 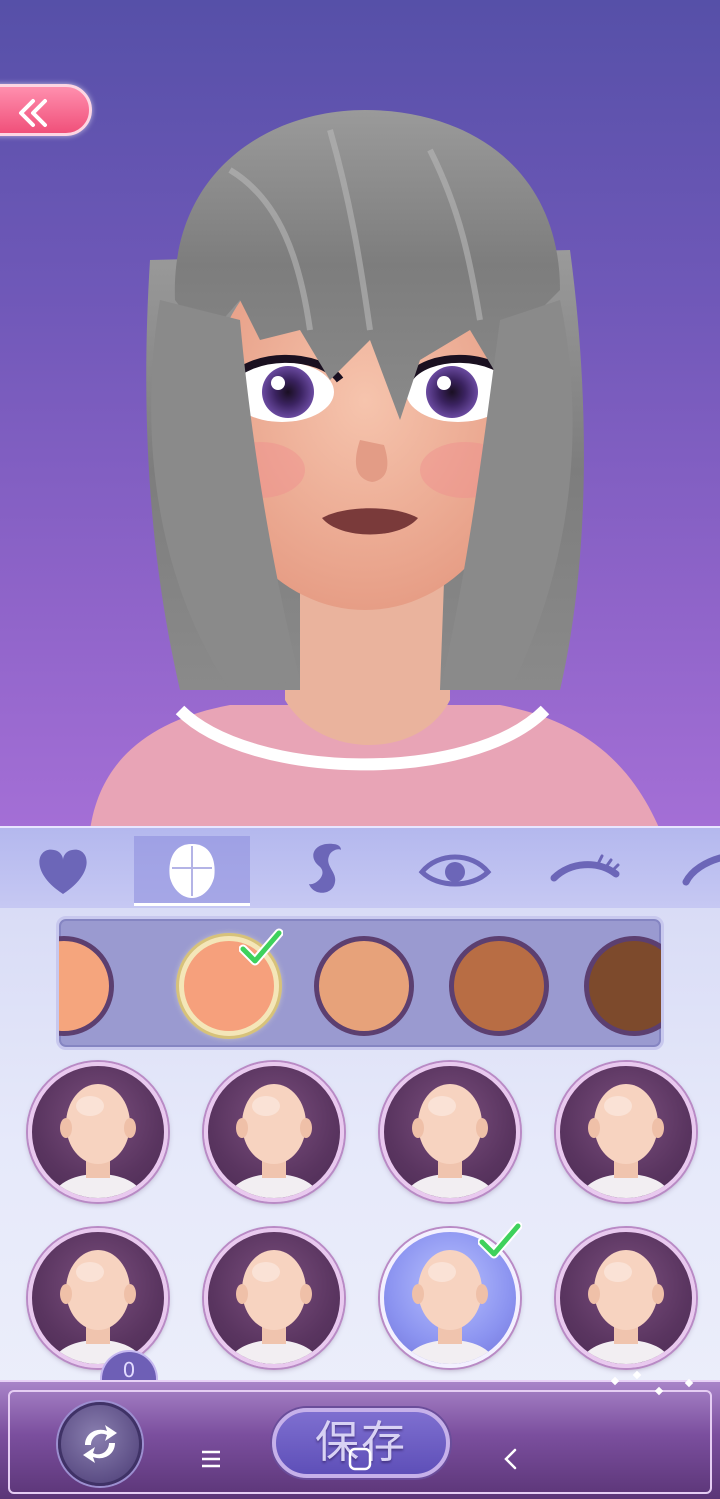 I want to click on tab-face-shape, so click(x=192, y=871).